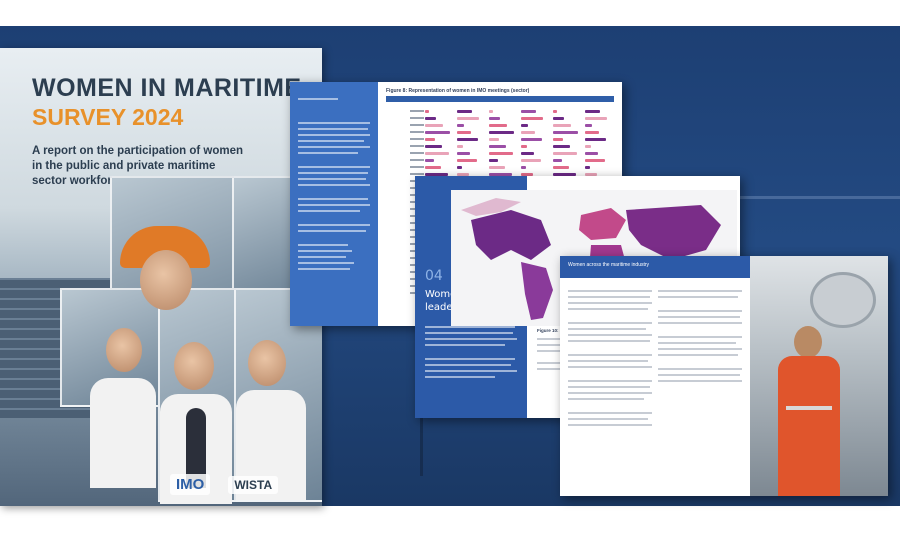  What do you see at coordinates (655, 267) in the screenshot?
I see `section-header: Women across the maritime industry` at bounding box center [655, 267].